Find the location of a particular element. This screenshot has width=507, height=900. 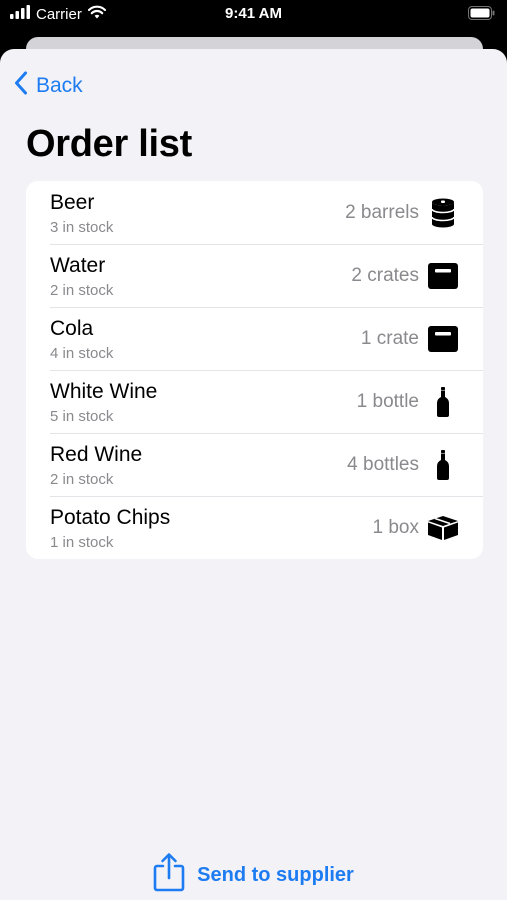

battery-icon is located at coordinates (481, 14).